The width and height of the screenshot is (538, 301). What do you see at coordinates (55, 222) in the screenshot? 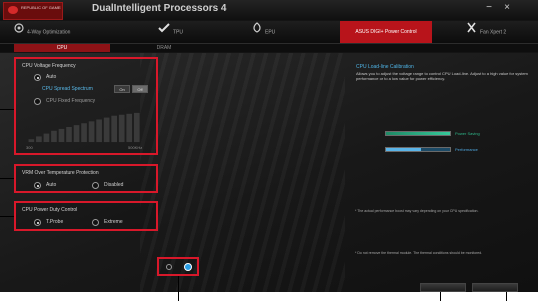
I see `duty-tprobe-label: T.Probe` at bounding box center [55, 222].